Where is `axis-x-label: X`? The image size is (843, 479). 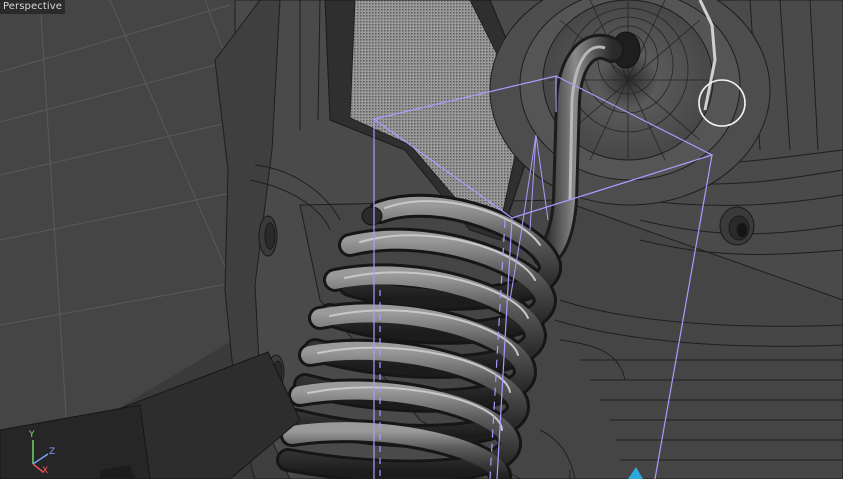 axis-x-label: X is located at coordinates (45, 471).